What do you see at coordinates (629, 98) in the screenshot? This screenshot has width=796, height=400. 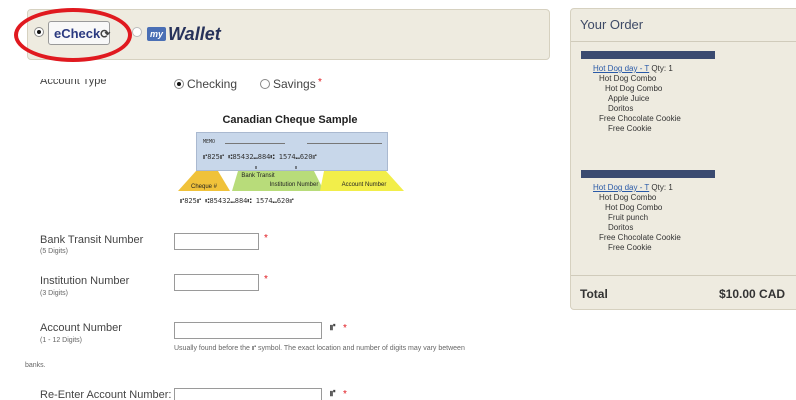 I see `order-line: Apple Juice` at bounding box center [629, 98].